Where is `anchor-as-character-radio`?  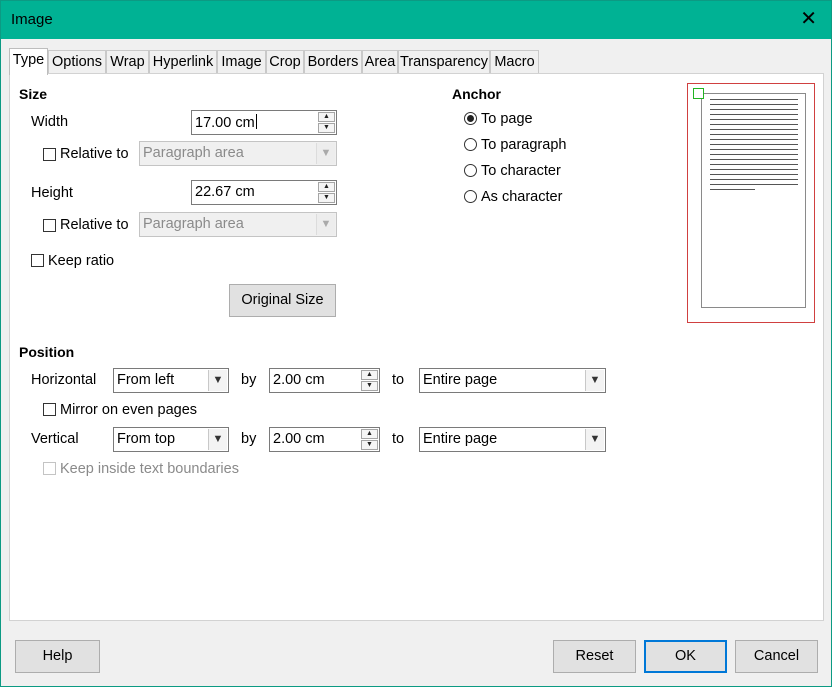
anchor-as-character-radio is located at coordinates (470, 196).